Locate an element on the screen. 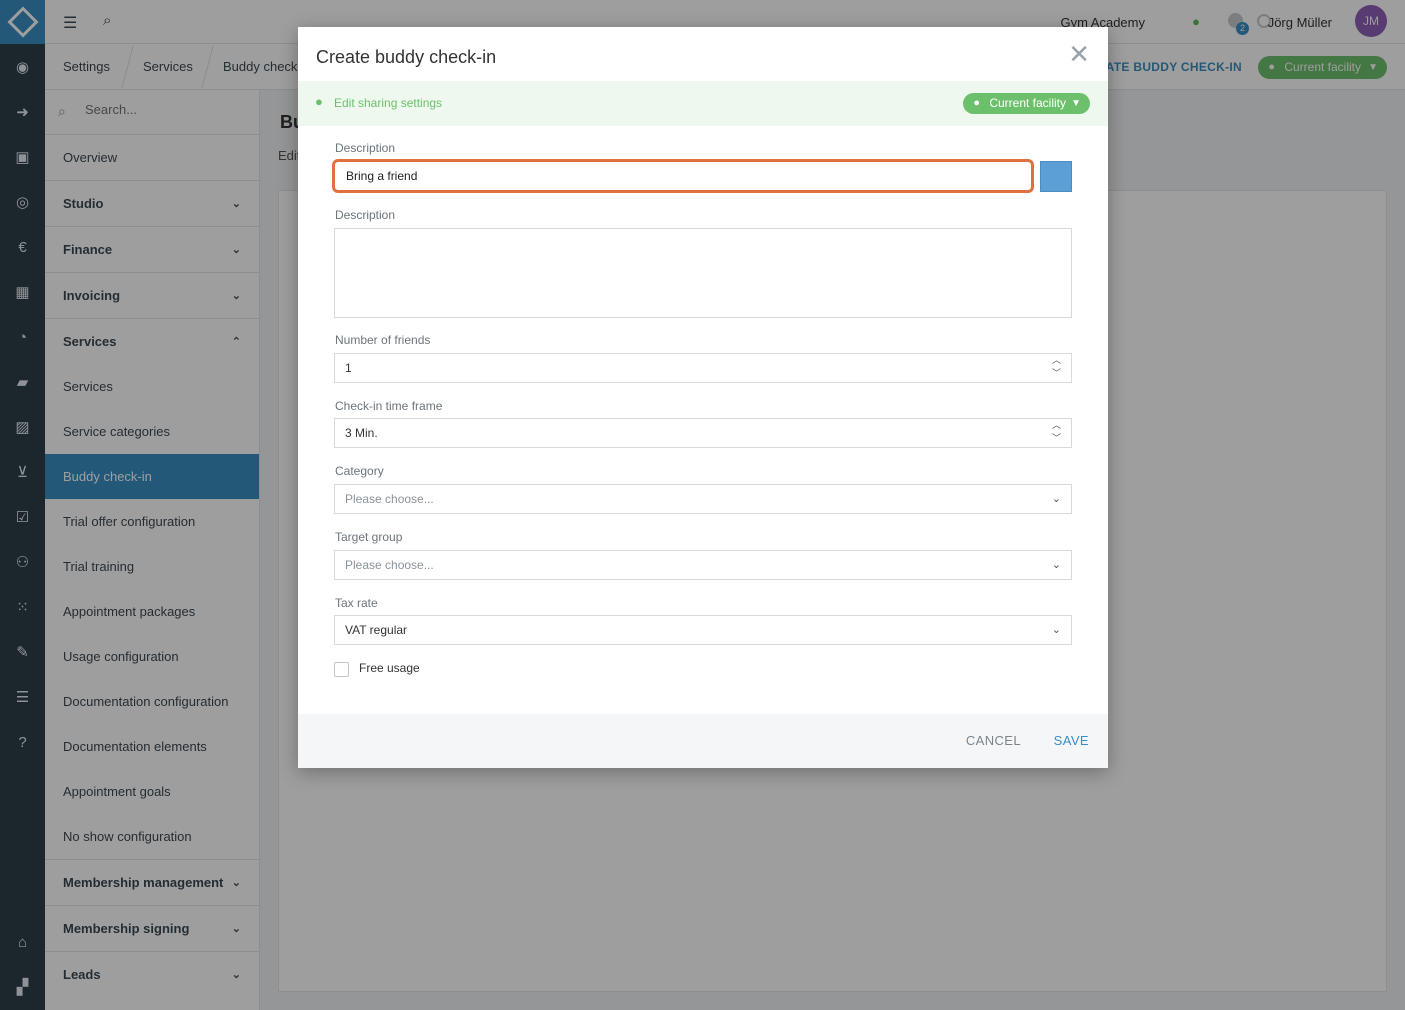 Image resolution: width=1405 pixels, height=1010 pixels. timeframe-label: Check-in time frame is located at coordinates (389, 406).